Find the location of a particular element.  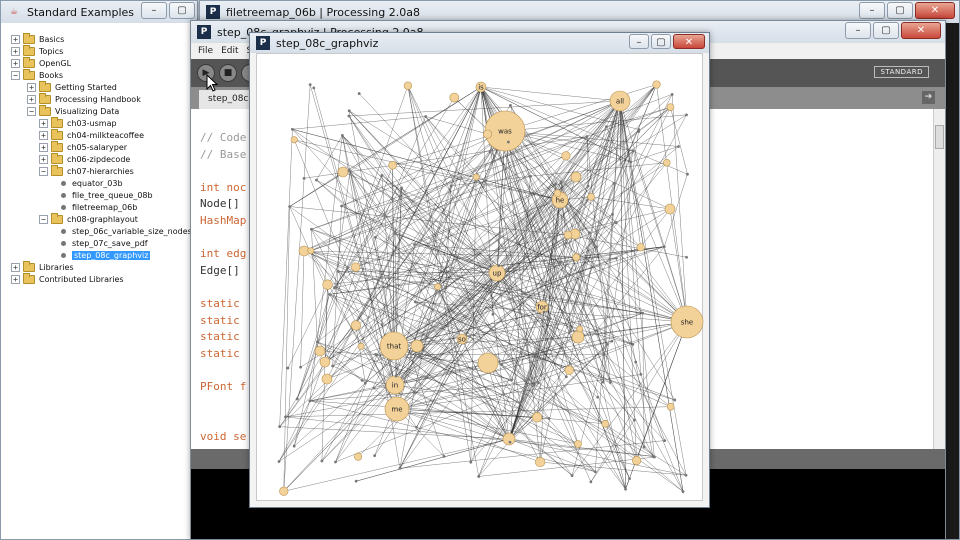

tree-file-item: file_tree_queue_08b is located at coordinates (100, 195).